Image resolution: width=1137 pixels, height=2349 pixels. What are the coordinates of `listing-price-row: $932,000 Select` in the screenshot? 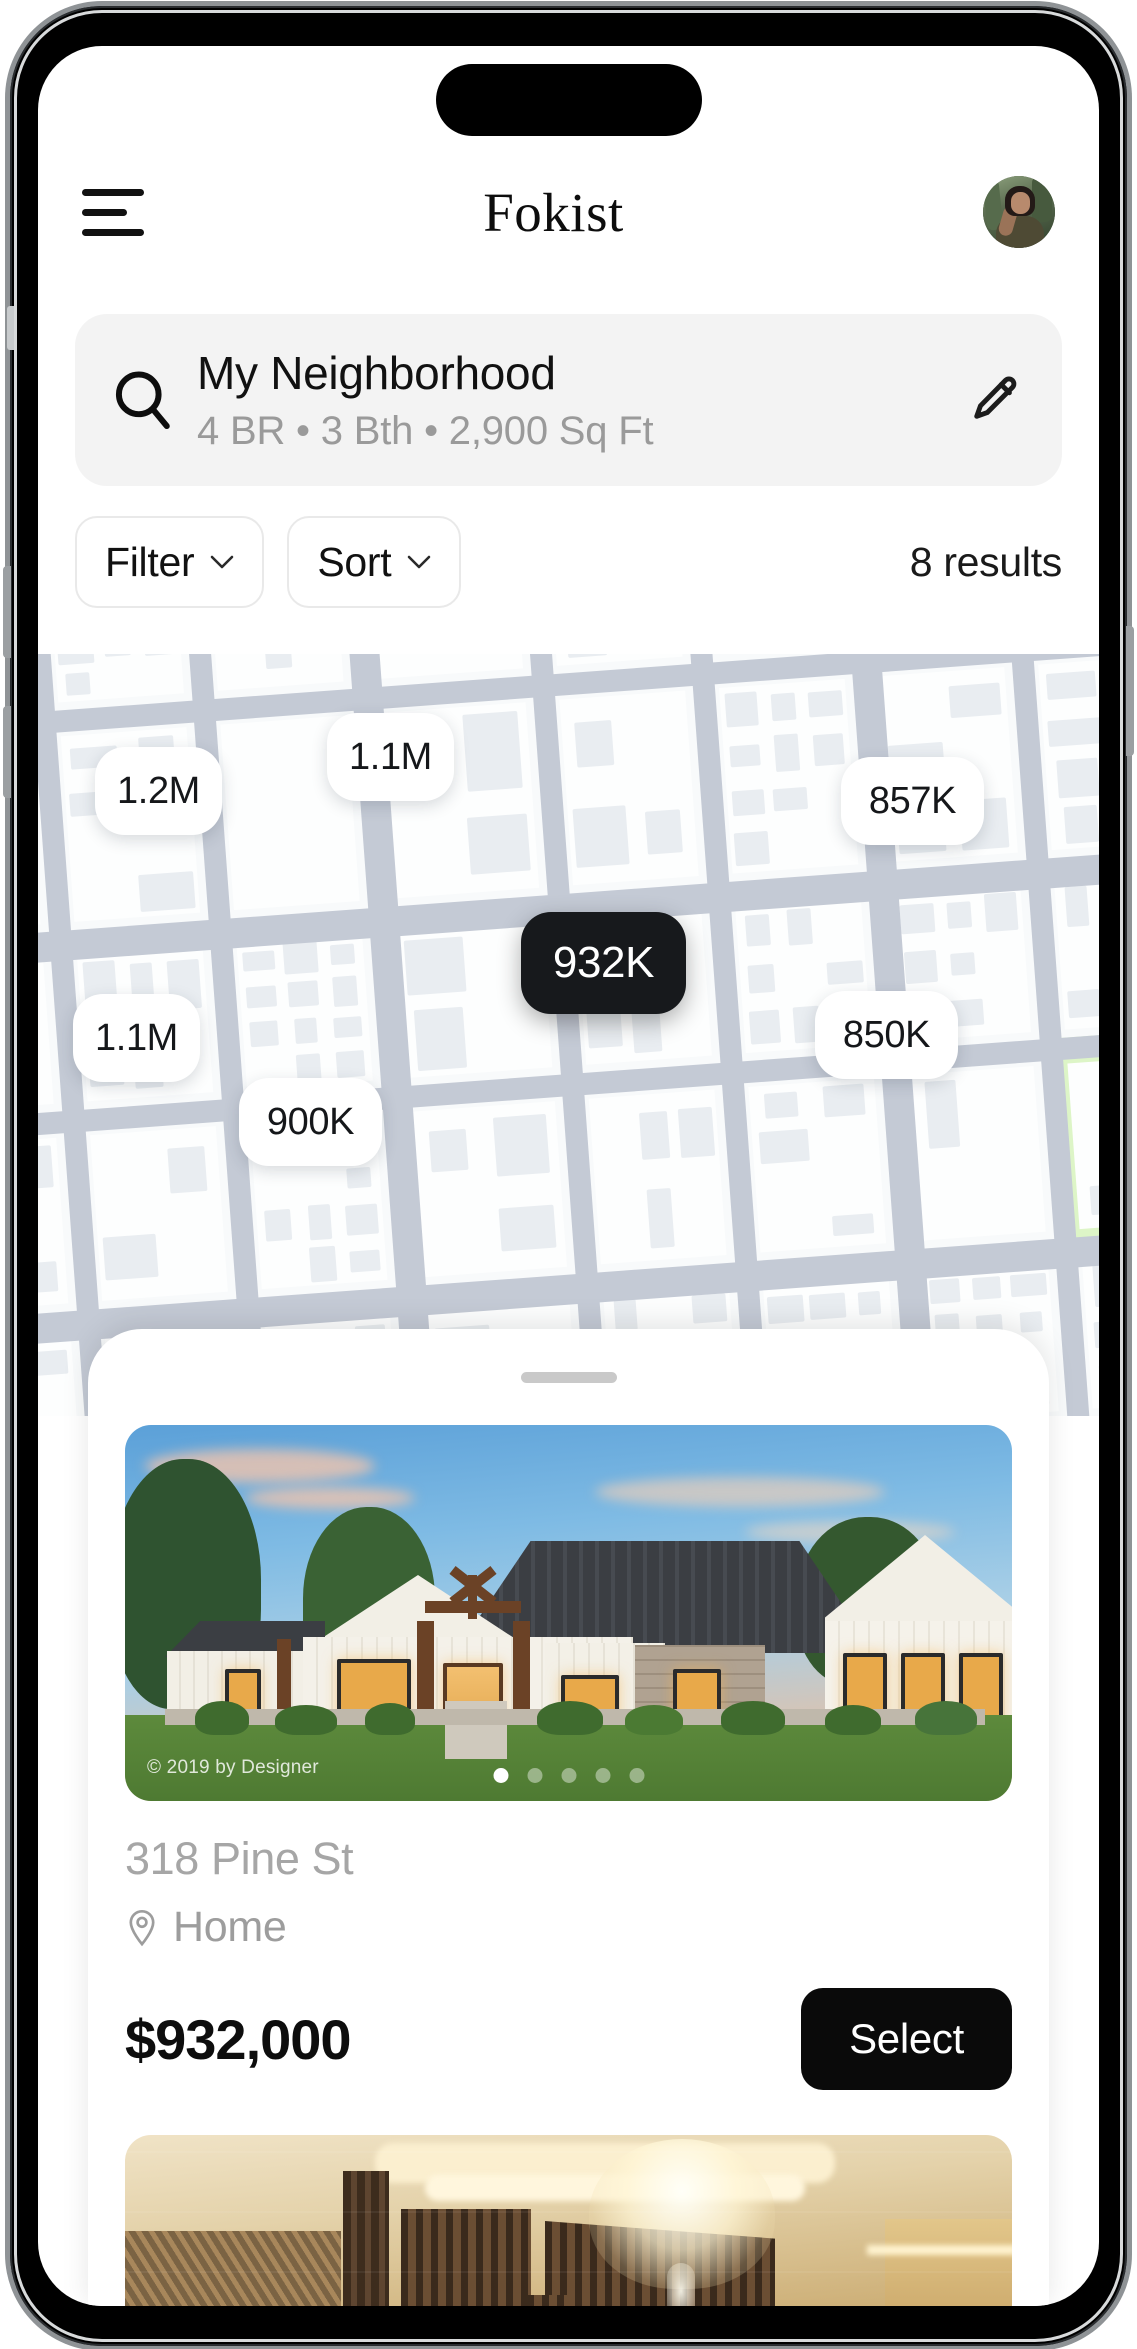 It's located at (568, 2039).